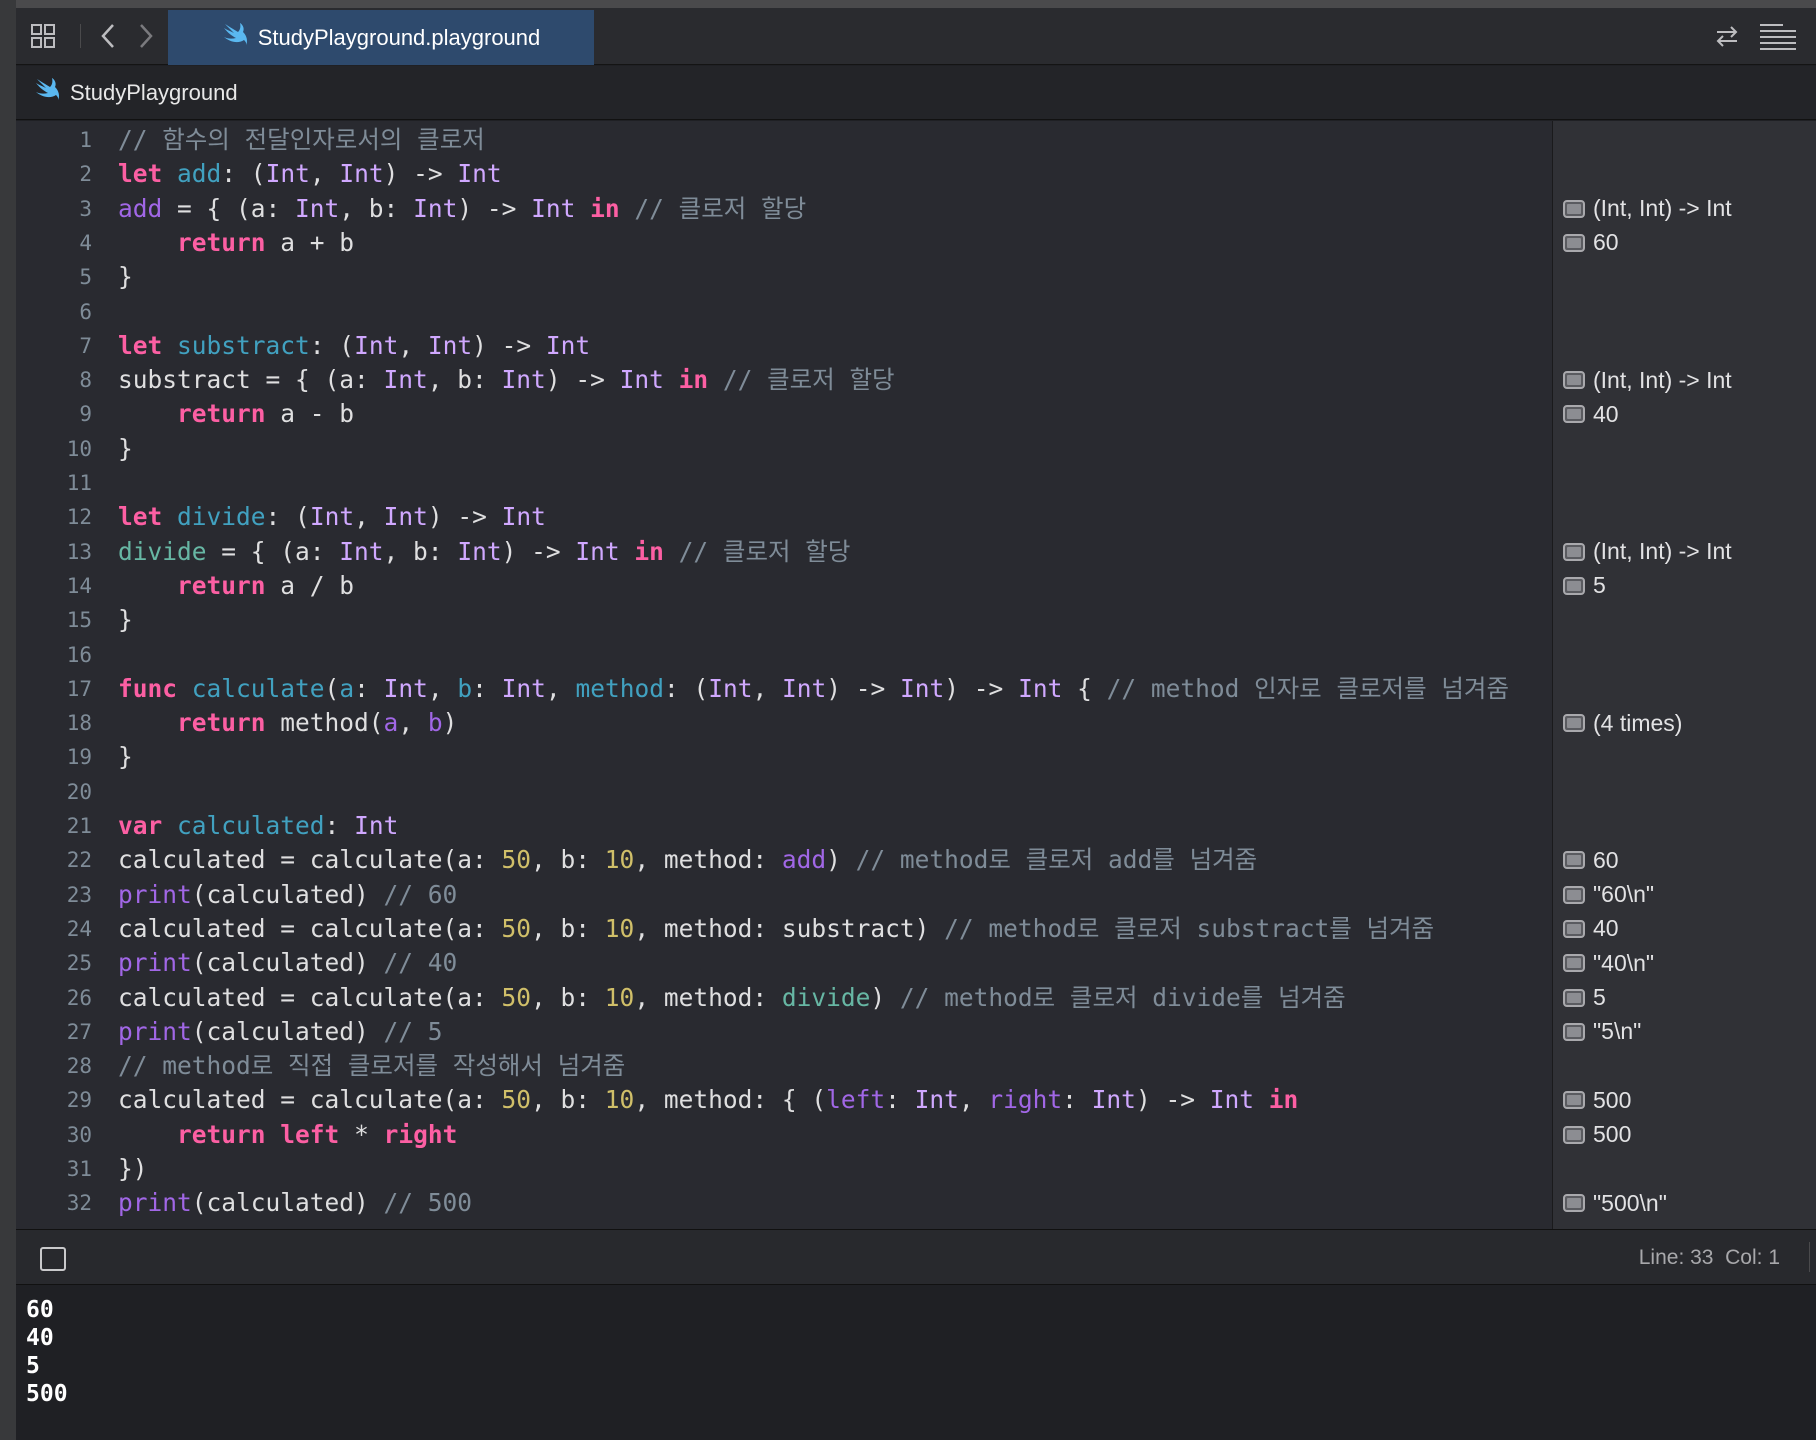 The image size is (1816, 1440). Describe the element at coordinates (236, 414) in the screenshot. I see `code-text: return a - b` at that location.